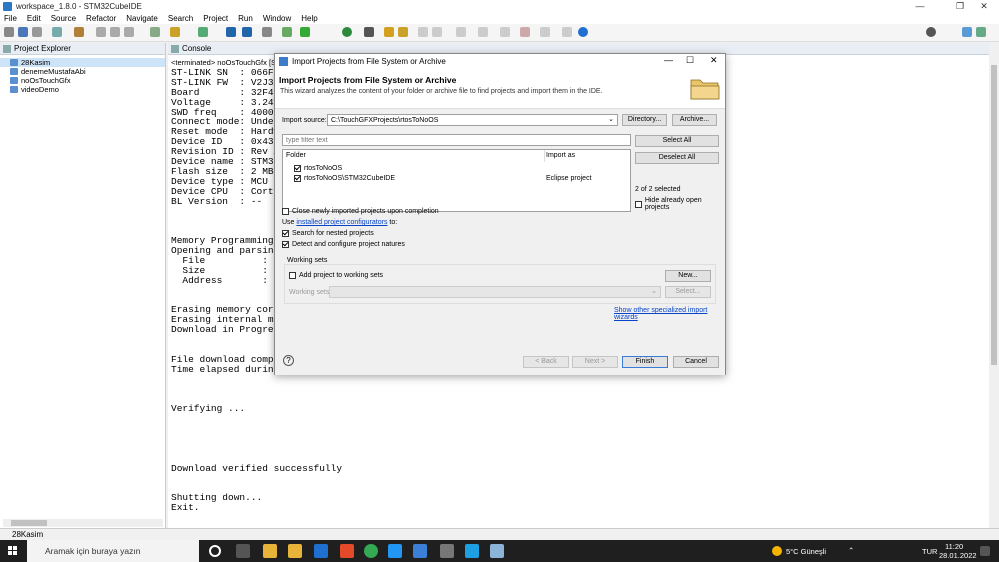 The image size is (999, 562). What do you see at coordinates (113, 551) in the screenshot?
I see `taskbar-search: Aramak için buraya yazın` at bounding box center [113, 551].